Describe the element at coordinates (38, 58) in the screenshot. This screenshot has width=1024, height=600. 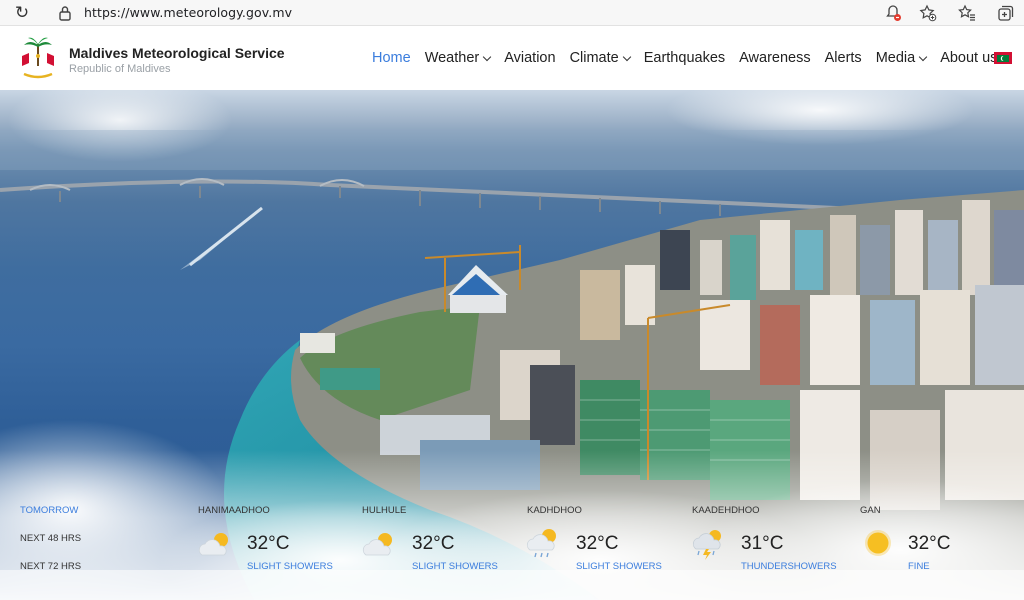
I see `state-emblem-logo` at that location.